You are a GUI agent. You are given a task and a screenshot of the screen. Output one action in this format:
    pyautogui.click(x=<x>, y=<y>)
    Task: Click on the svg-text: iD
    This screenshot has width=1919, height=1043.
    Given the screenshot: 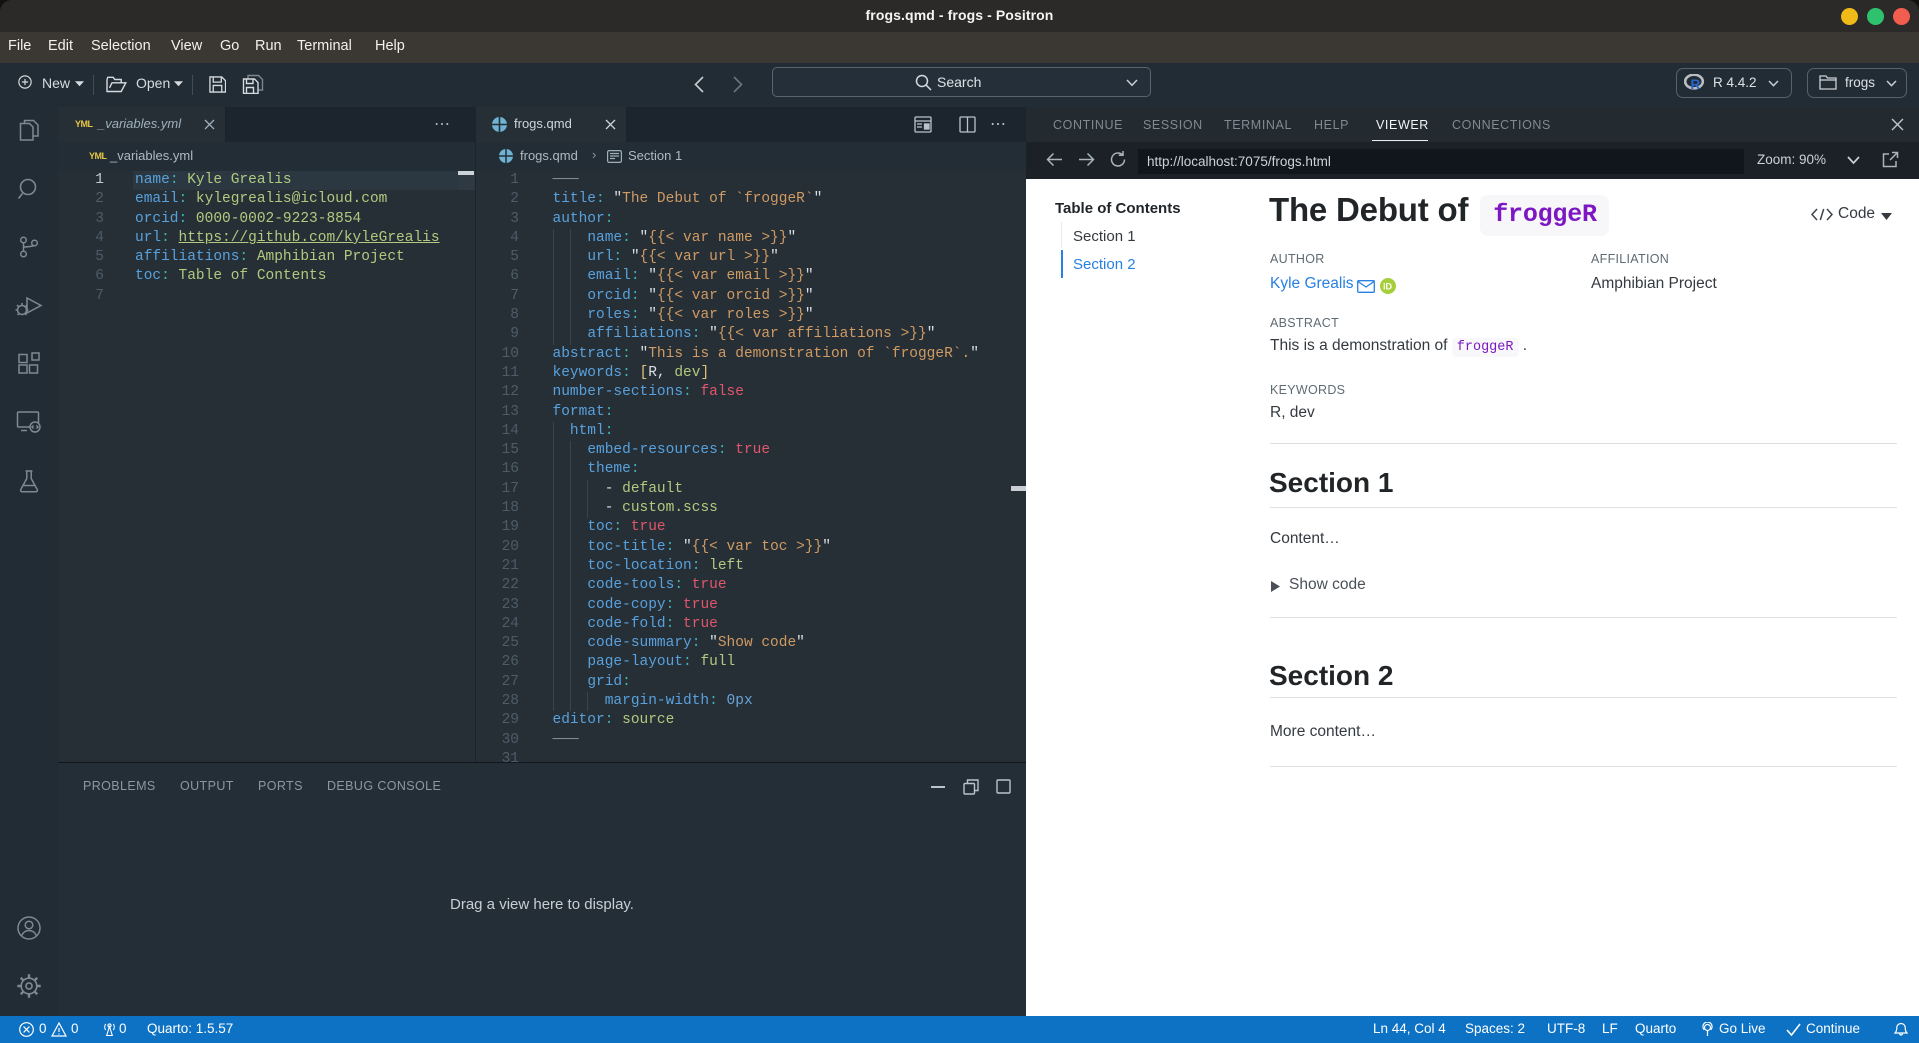 What is the action you would take?
    pyautogui.click(x=1388, y=287)
    